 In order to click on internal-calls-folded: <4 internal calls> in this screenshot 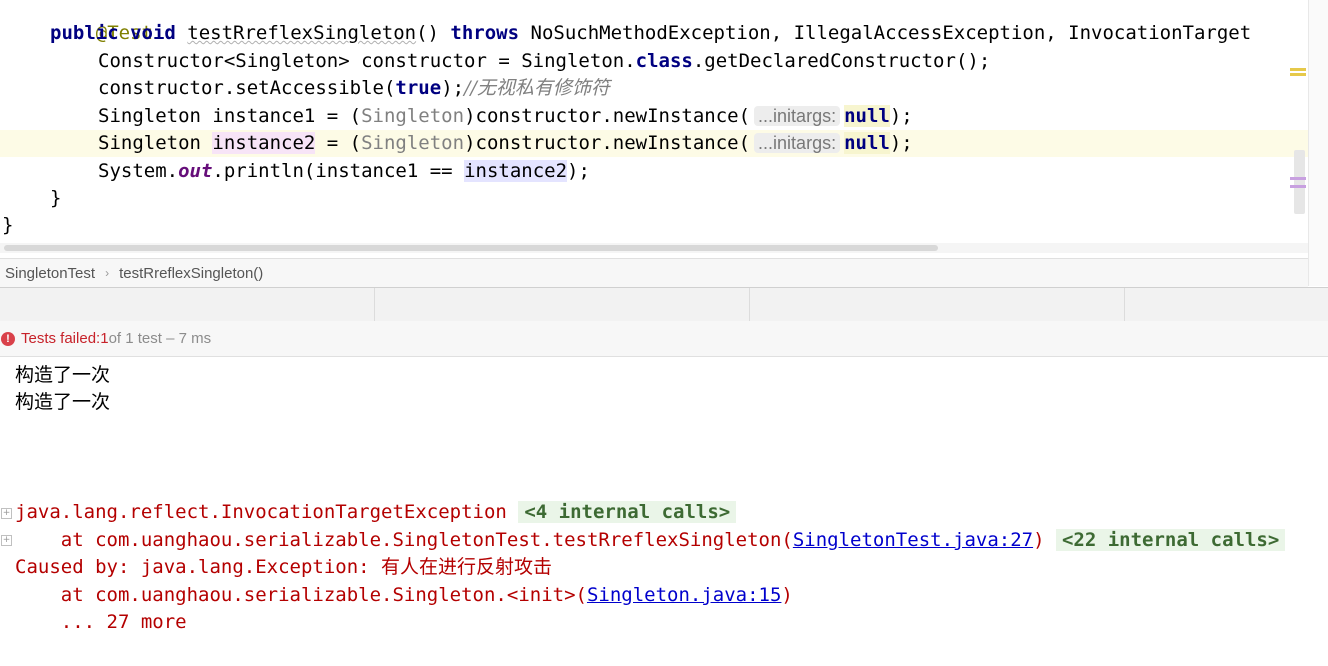, I will do `click(627, 512)`.